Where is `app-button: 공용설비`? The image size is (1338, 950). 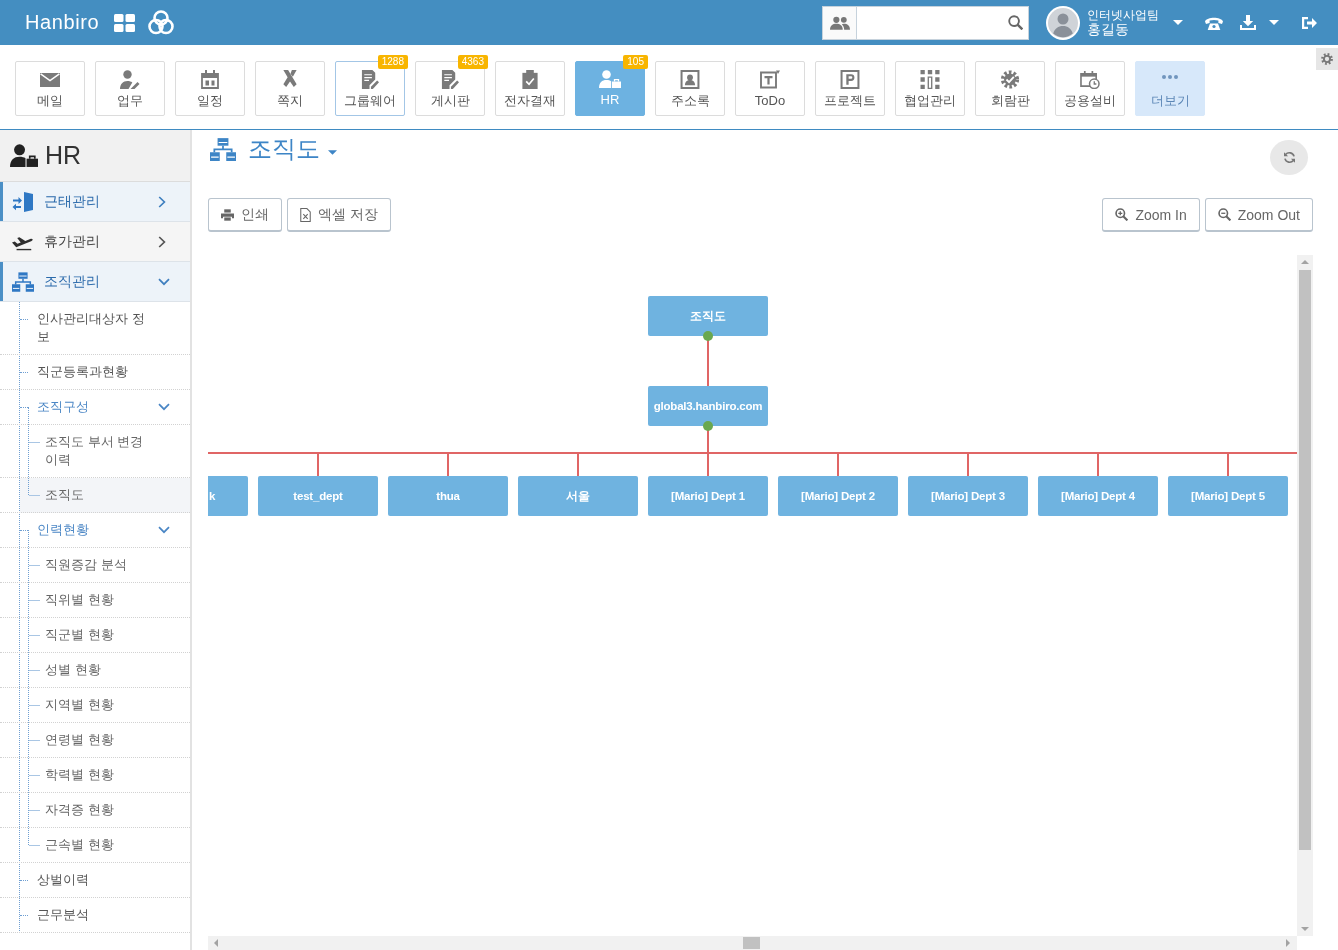
app-button: 공용설비 is located at coordinates (1090, 88).